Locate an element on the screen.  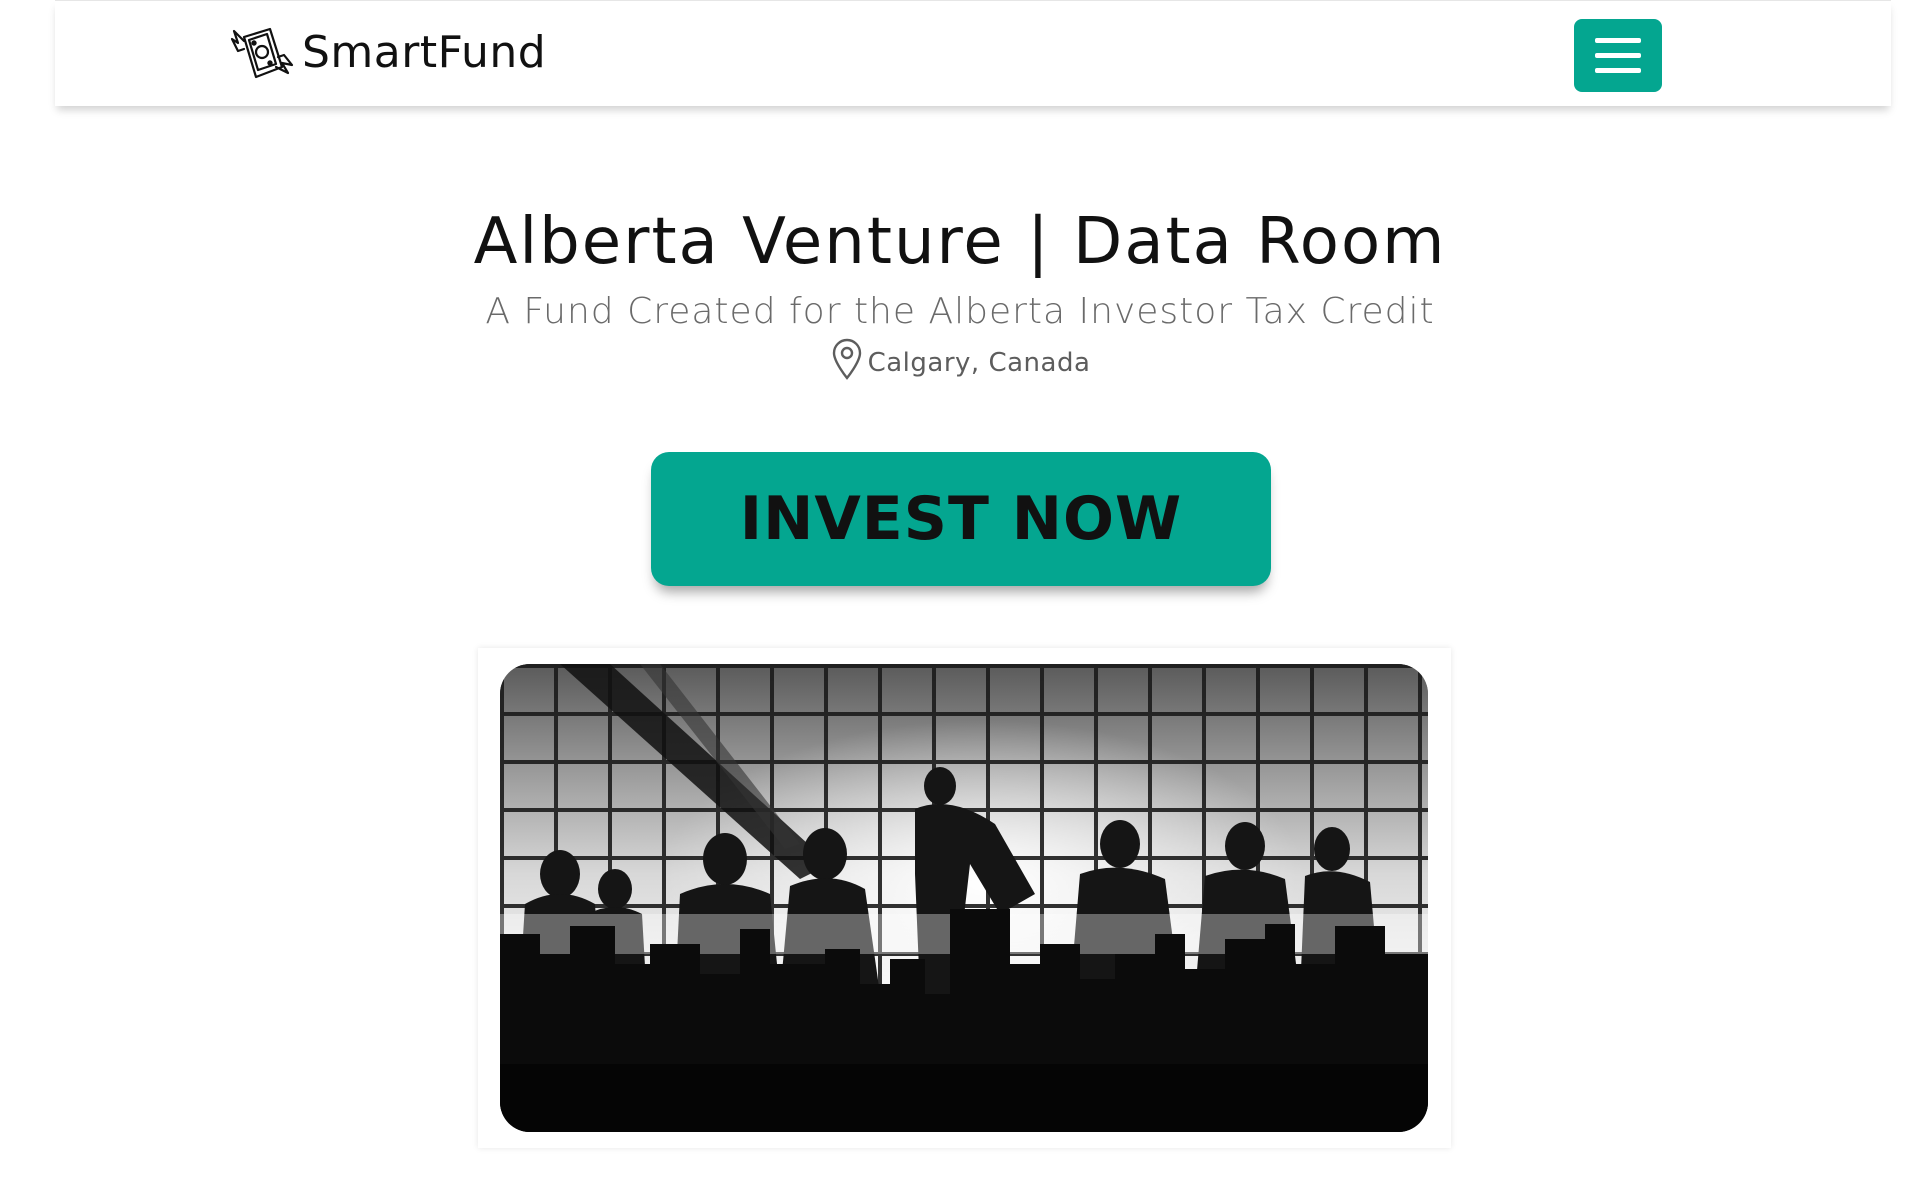
brand-name: SmartFund is located at coordinates (424, 52).